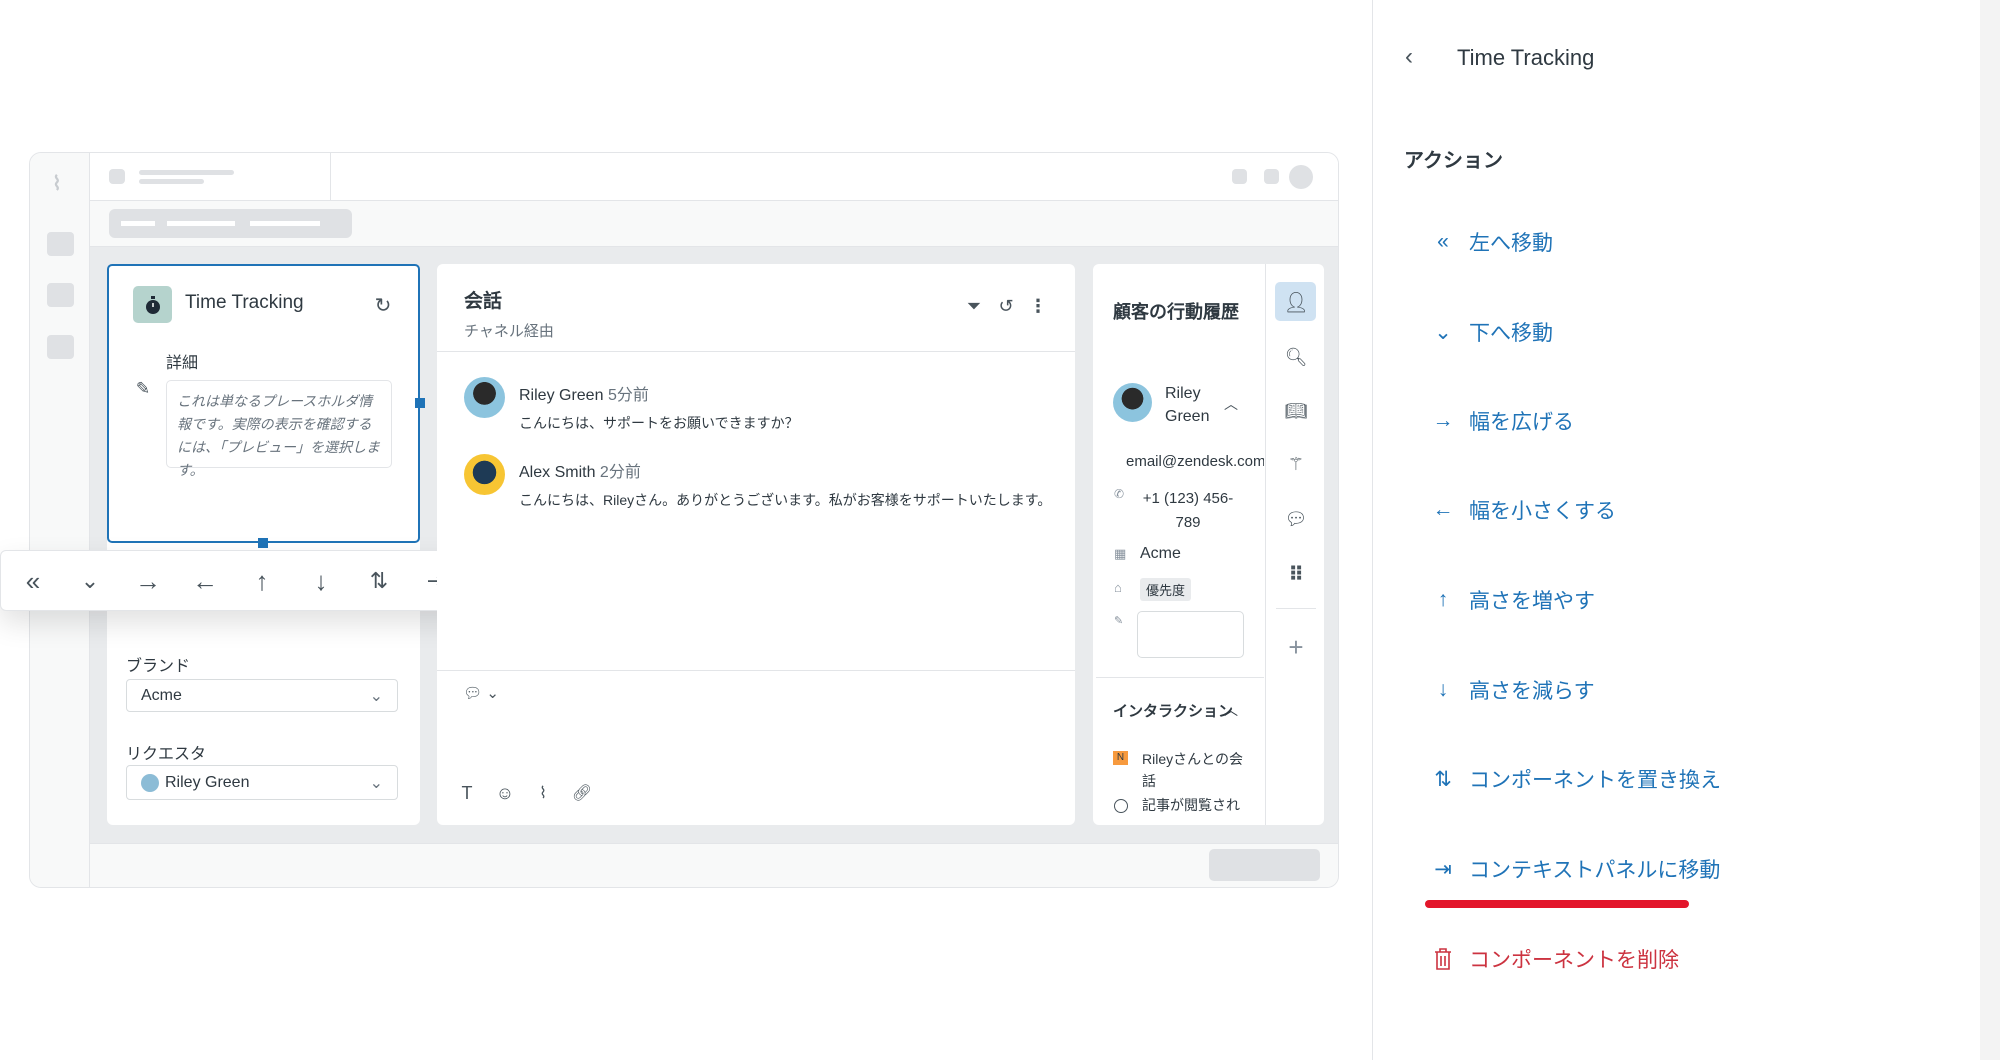 The height and width of the screenshot is (1060, 2000). I want to click on interaction-item: 記事が閲覧され, so click(1197, 809).